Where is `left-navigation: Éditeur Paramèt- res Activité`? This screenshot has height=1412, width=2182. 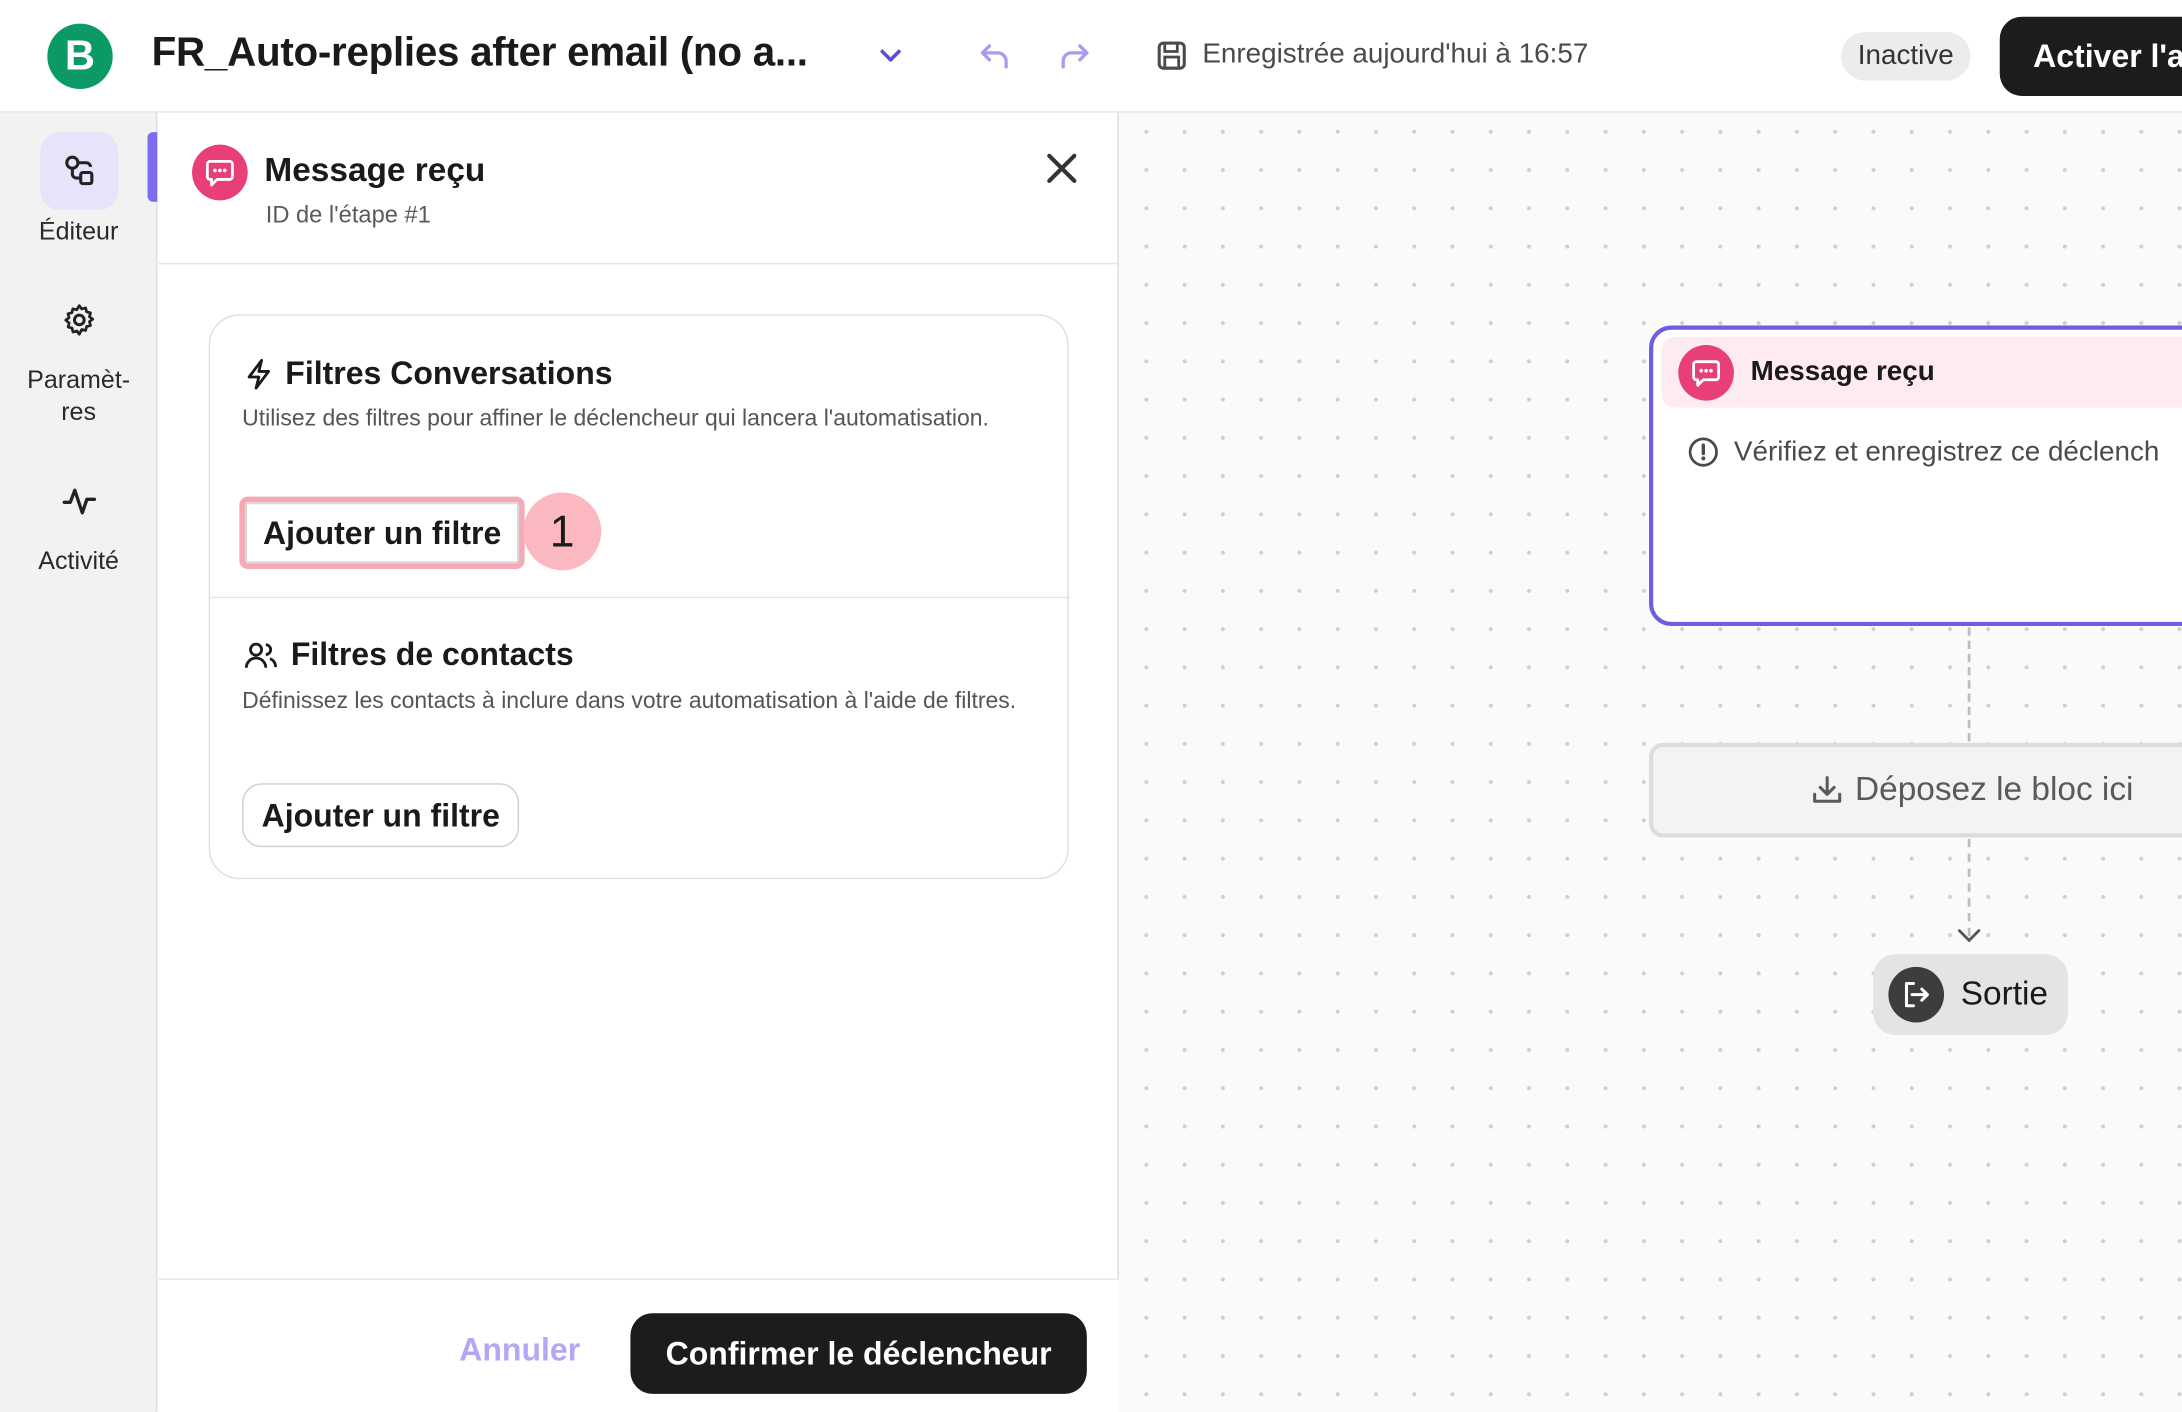 left-navigation: Éditeur Paramèt- res Activité is located at coordinates (79, 762).